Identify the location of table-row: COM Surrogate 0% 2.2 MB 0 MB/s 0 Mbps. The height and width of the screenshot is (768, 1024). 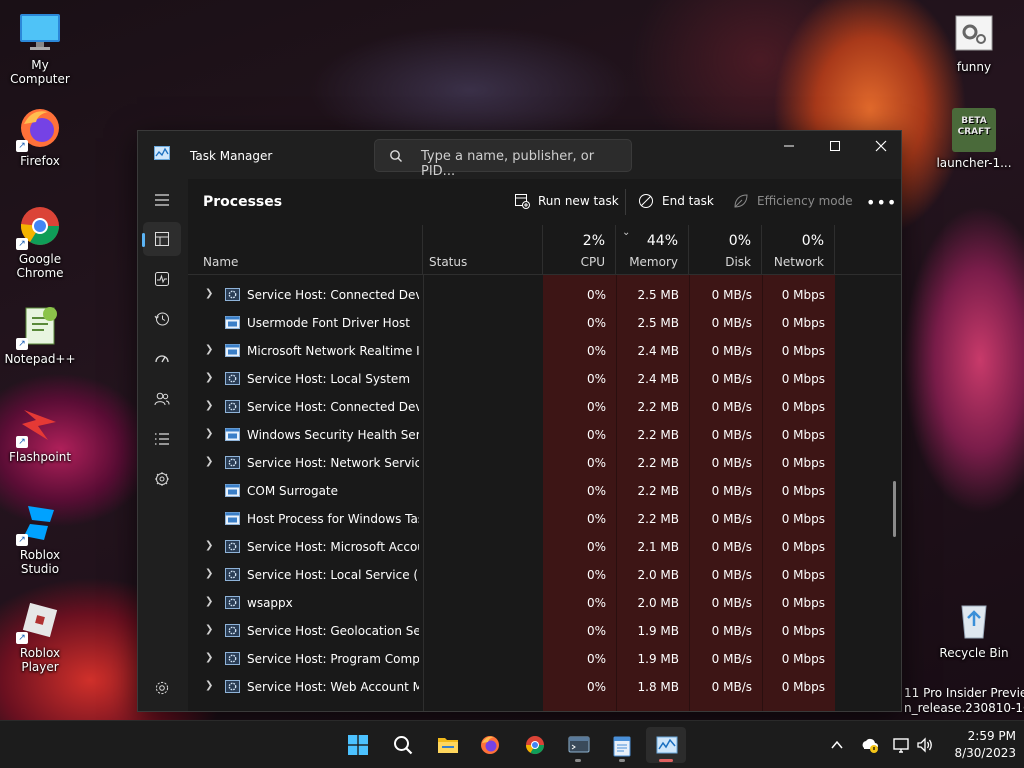
(544, 491).